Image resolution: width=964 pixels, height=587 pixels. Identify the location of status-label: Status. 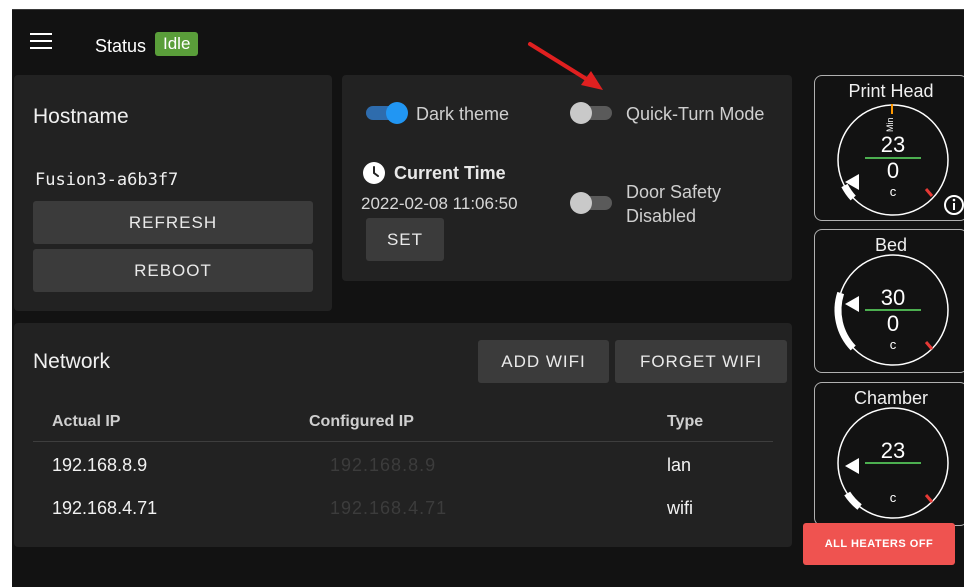
(121, 46).